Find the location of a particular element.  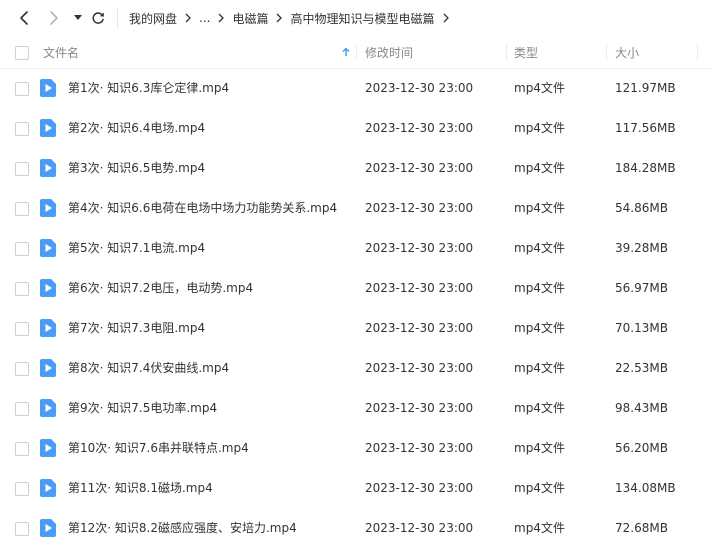

breadcrumb-current: 高中物理知识与模型电磁篇 is located at coordinates (362, 18).